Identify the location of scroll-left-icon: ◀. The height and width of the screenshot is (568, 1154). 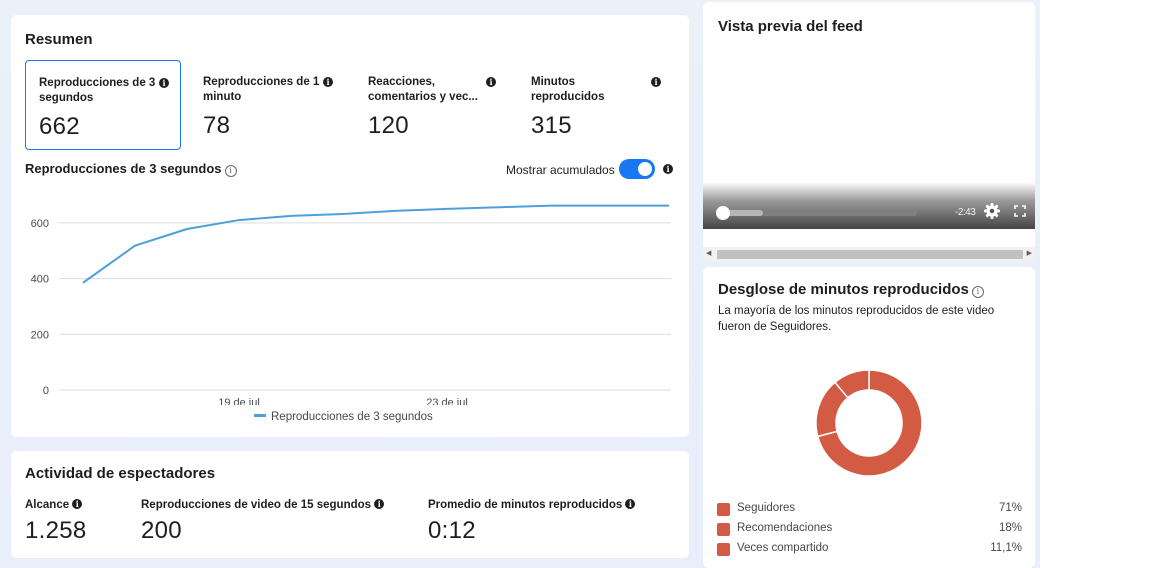
(708, 253).